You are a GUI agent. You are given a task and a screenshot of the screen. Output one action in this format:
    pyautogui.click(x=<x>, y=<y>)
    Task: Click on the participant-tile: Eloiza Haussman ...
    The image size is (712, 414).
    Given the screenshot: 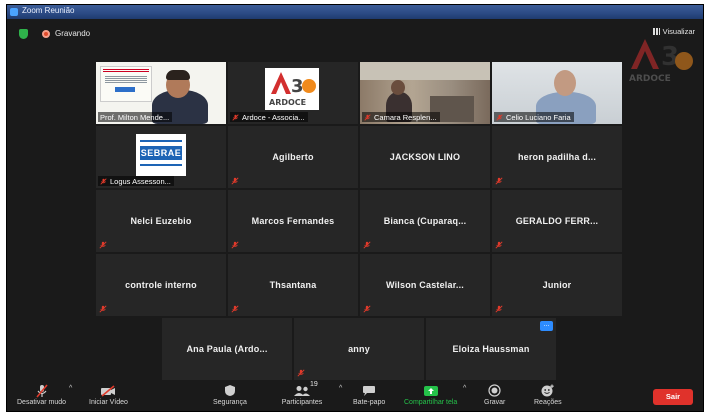 What is the action you would take?
    pyautogui.click(x=491, y=349)
    